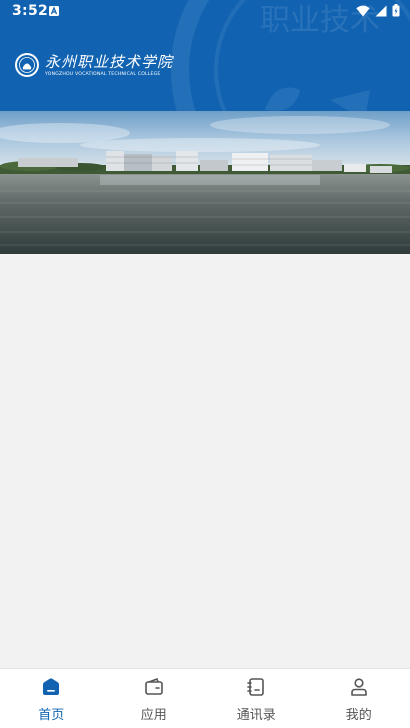 This screenshot has width=410, height=728. Describe the element at coordinates (154, 698) in the screenshot. I see `nav-item-apps: 应用` at that location.